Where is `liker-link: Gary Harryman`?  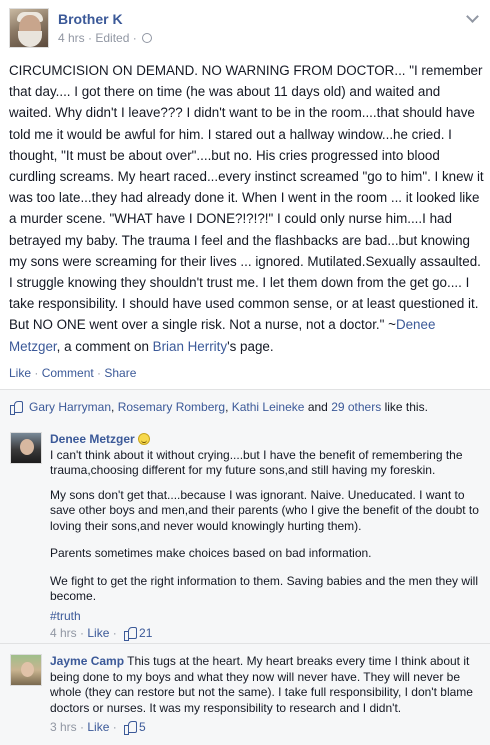 liker-link: Gary Harryman is located at coordinates (70, 407).